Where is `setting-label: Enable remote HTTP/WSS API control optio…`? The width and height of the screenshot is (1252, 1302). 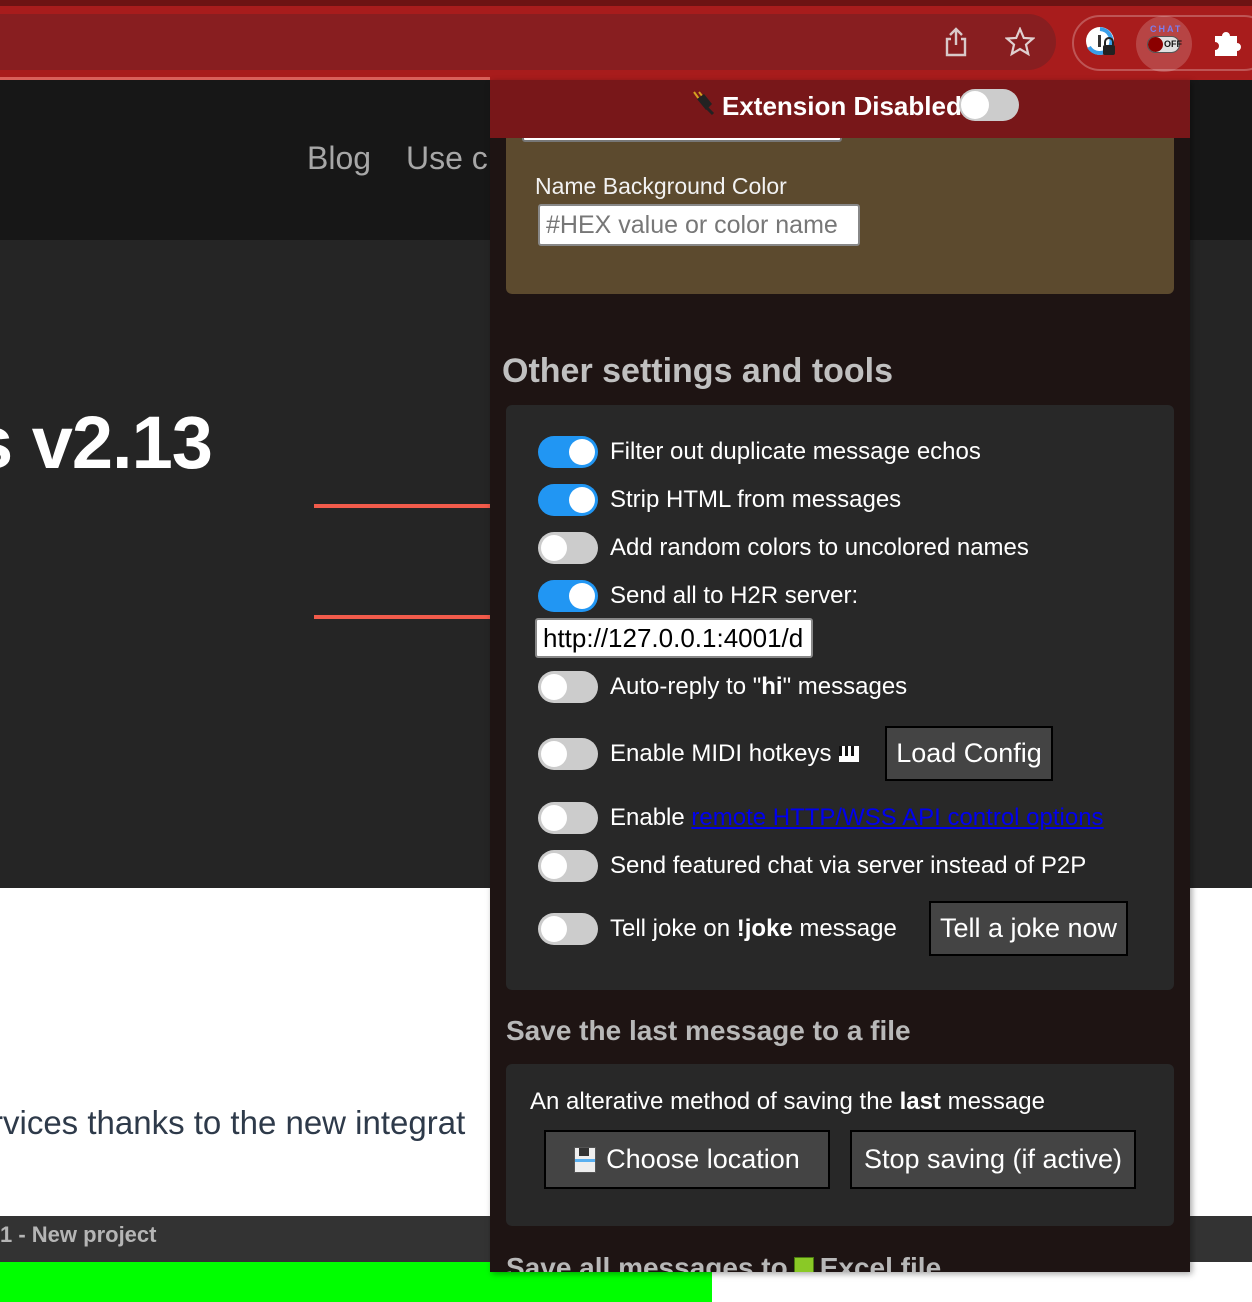
setting-label: Enable remote HTTP/WSS API control optio… is located at coordinates (857, 817).